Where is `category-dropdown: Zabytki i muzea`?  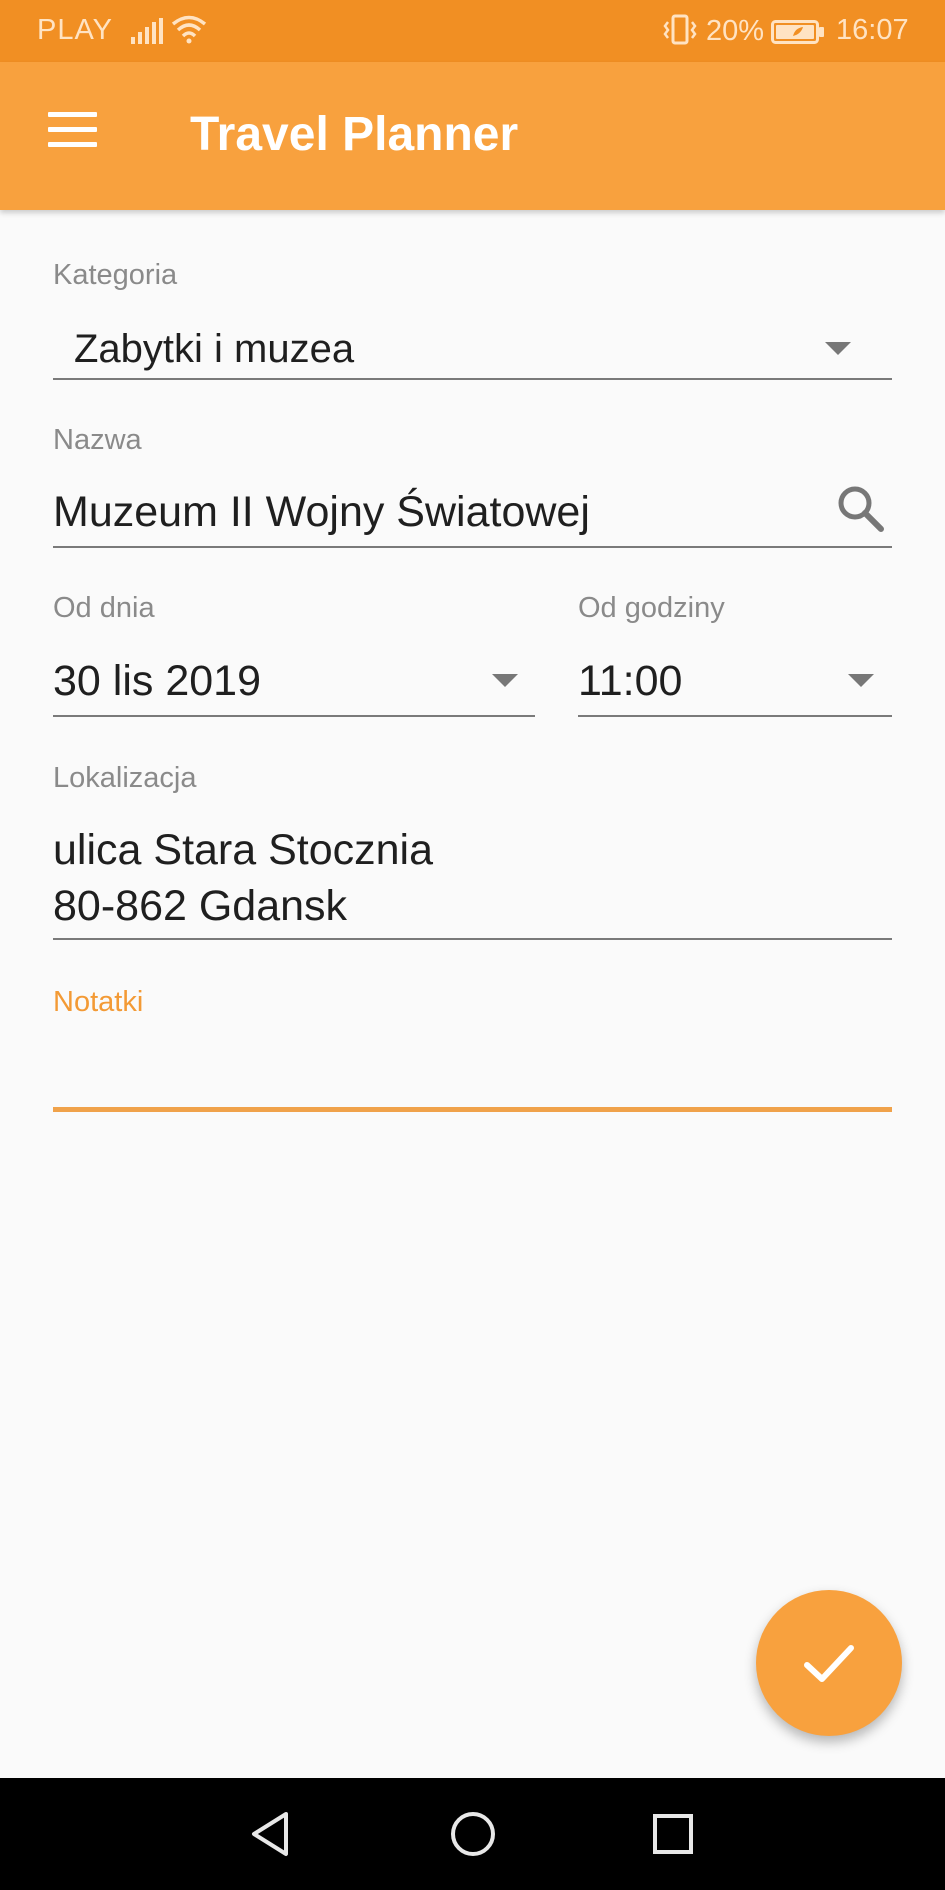
category-dropdown: Zabytki i muzea is located at coordinates (472, 346).